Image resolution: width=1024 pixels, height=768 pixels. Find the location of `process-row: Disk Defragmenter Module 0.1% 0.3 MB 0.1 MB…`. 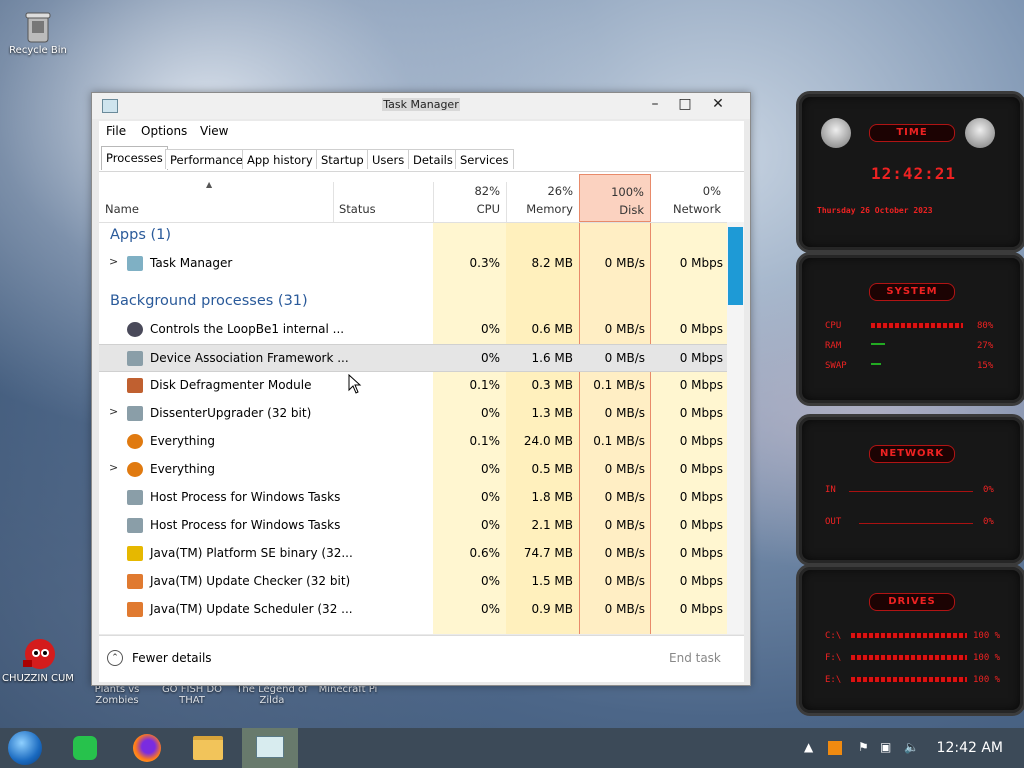

process-row: Disk Defragmenter Module 0.1% 0.3 MB 0.1 MB… is located at coordinates (413, 386).